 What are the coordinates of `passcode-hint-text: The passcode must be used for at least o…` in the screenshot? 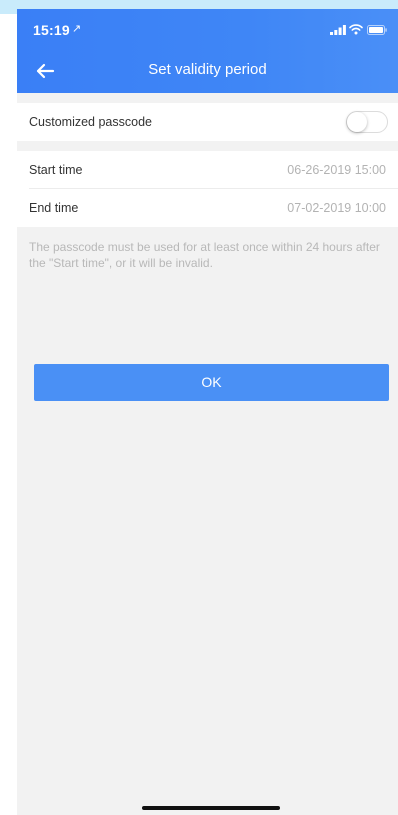 It's located at (204, 255).